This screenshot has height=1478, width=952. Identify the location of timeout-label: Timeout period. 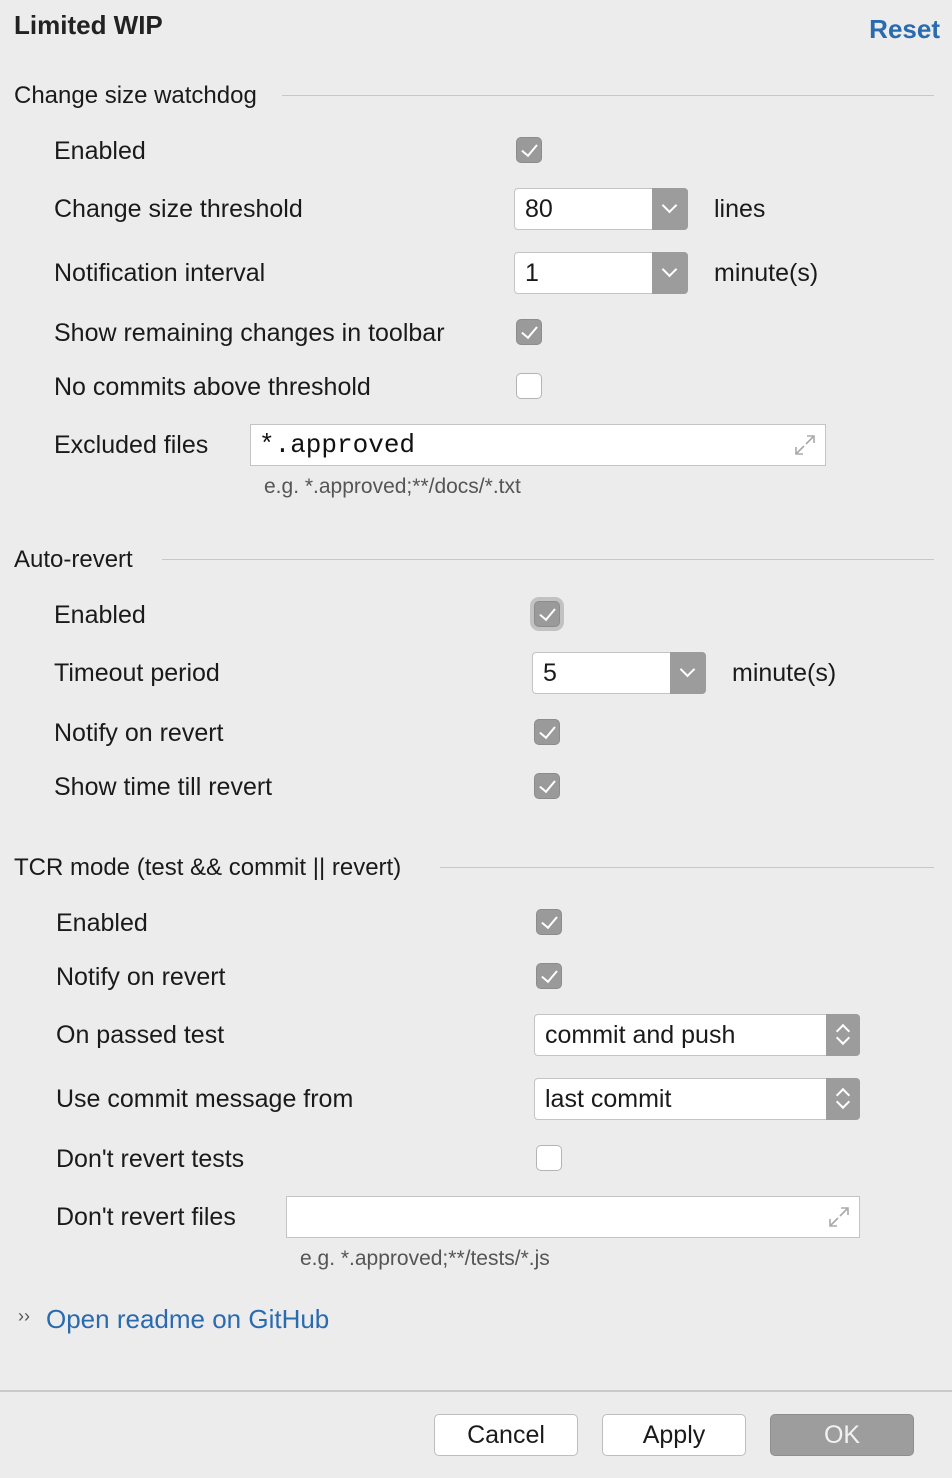
(137, 673).